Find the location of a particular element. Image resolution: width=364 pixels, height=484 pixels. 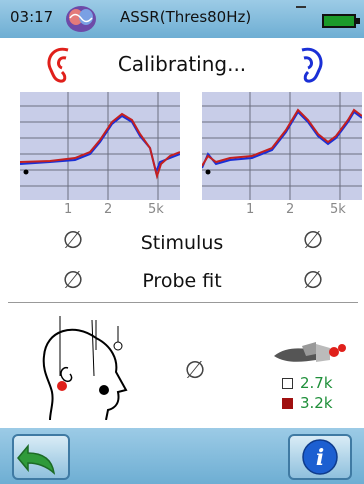

legend-white-swatch is located at coordinates (287, 383).